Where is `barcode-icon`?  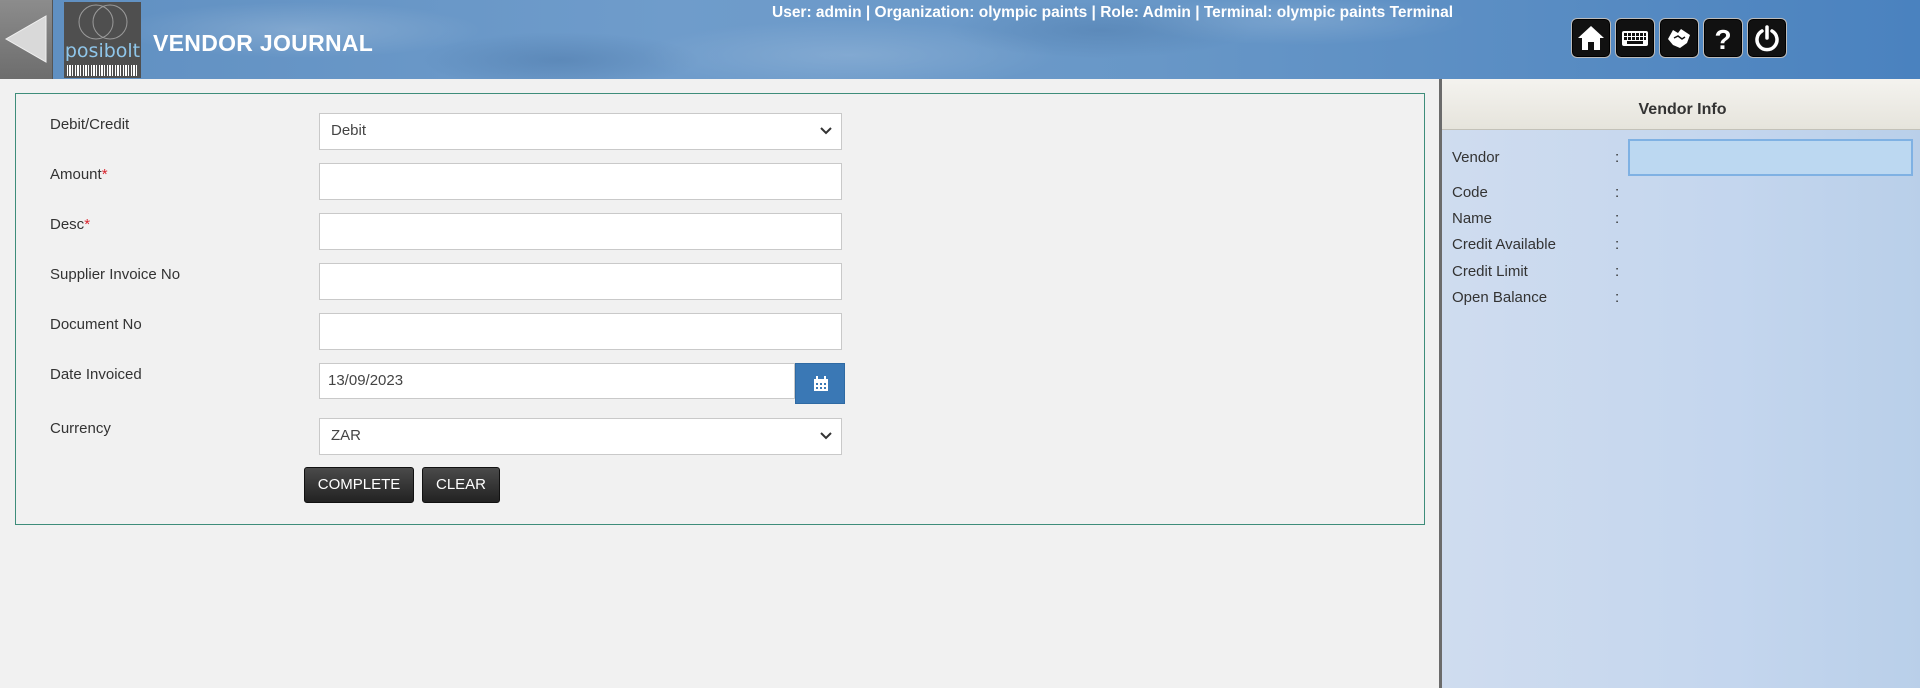
barcode-icon is located at coordinates (102, 70).